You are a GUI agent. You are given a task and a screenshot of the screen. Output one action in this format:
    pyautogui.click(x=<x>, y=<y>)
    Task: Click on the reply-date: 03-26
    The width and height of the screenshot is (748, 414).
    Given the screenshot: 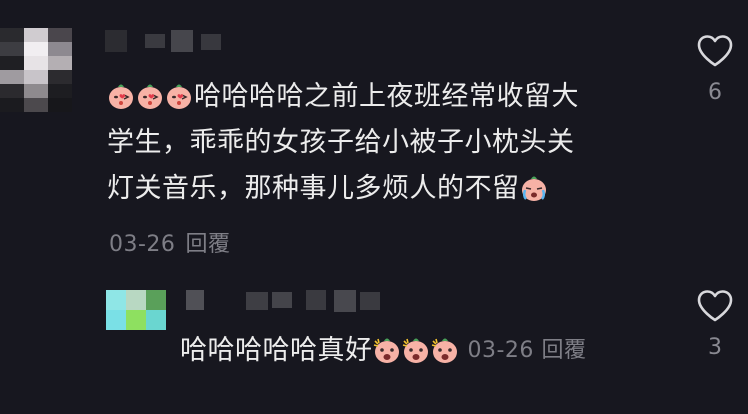 What is the action you would take?
    pyautogui.click(x=500, y=350)
    